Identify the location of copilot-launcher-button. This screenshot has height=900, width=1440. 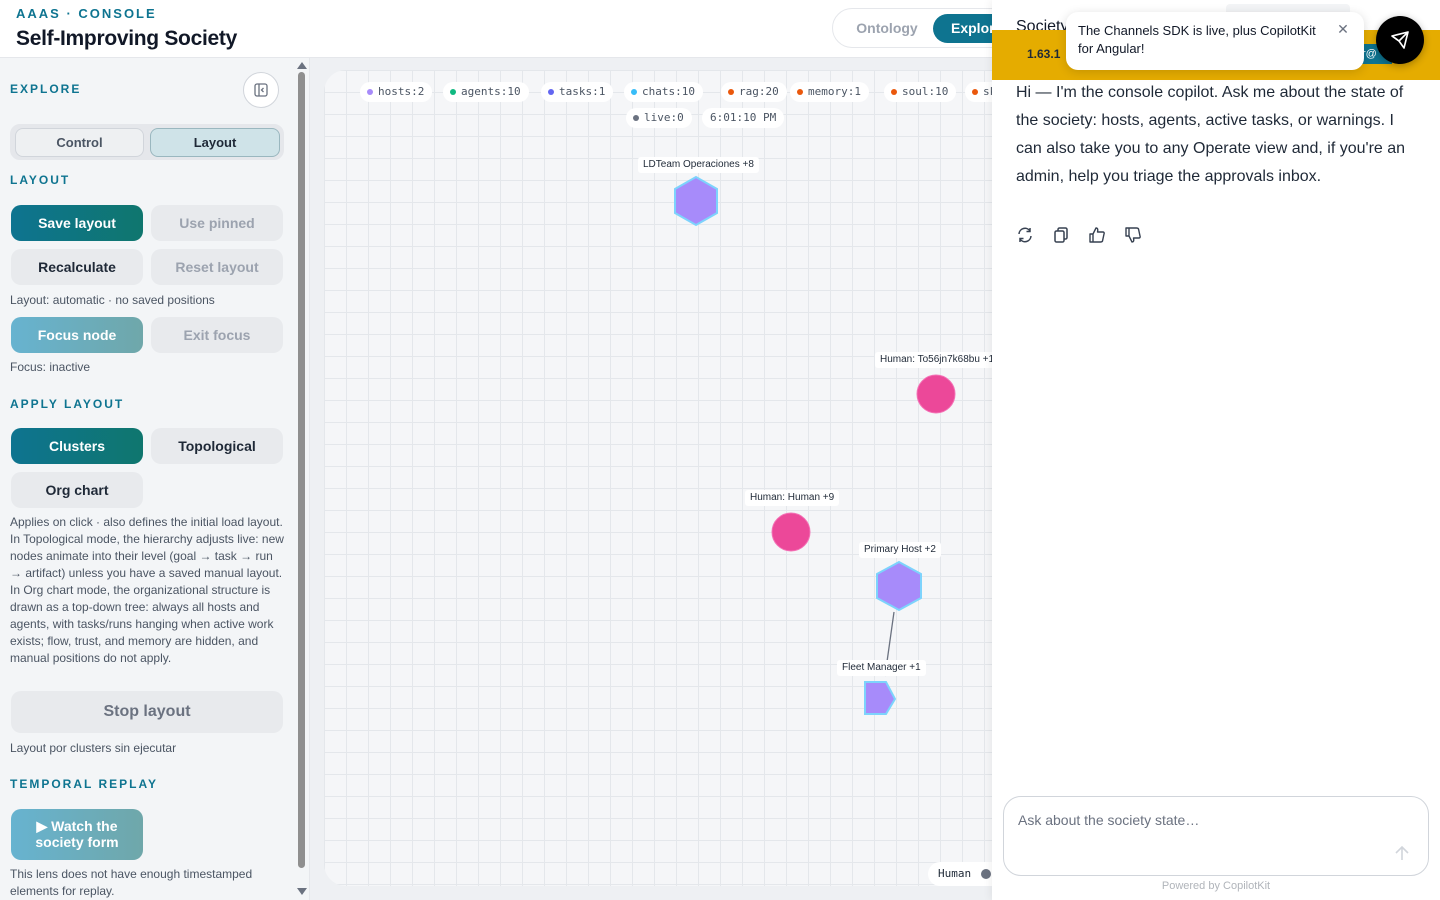
(1400, 40).